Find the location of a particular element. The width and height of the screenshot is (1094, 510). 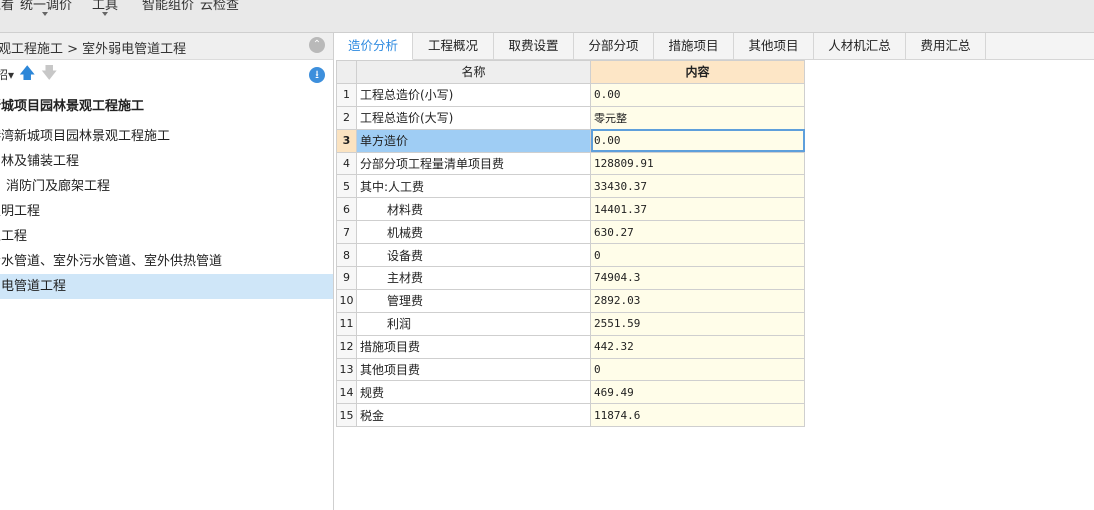

table-row: 1 工程总造价(小写) 0.00 is located at coordinates (570, 94).